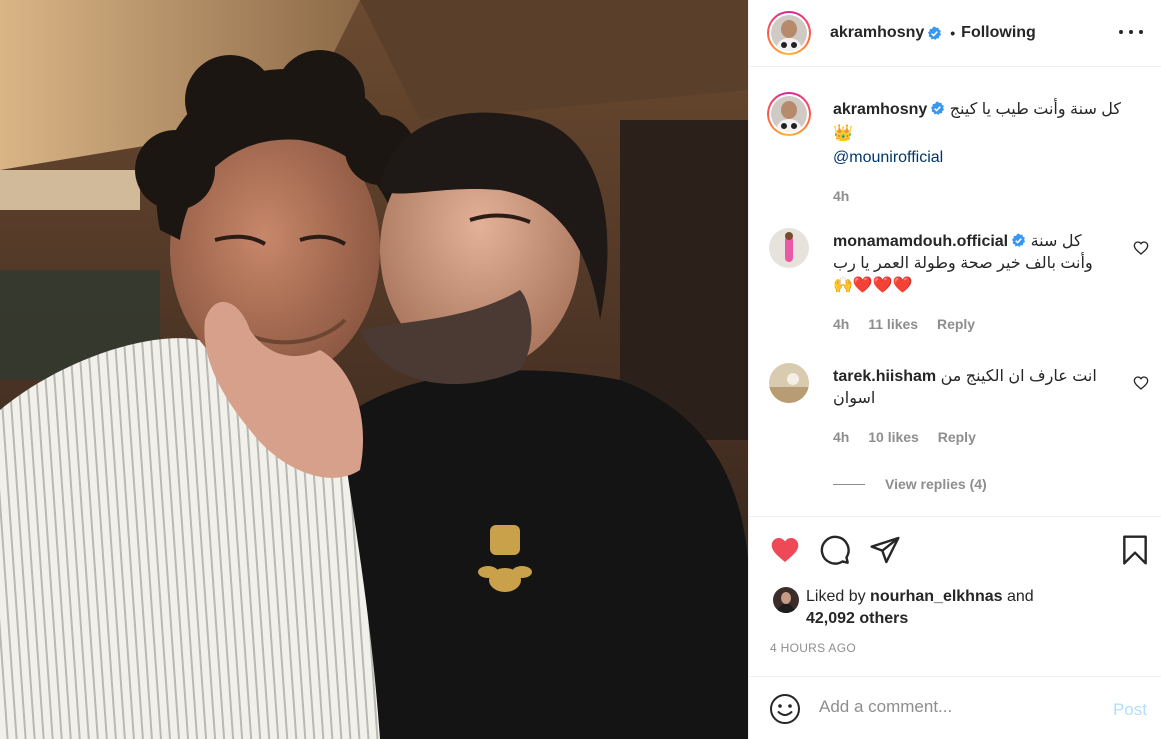  I want to click on view-replies-label: View replies (4), so click(936, 484).